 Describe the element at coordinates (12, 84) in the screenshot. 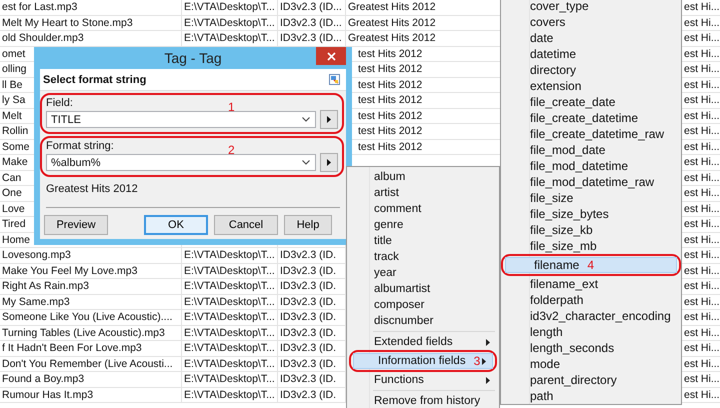

I see `table-cell: ll Be` at that location.